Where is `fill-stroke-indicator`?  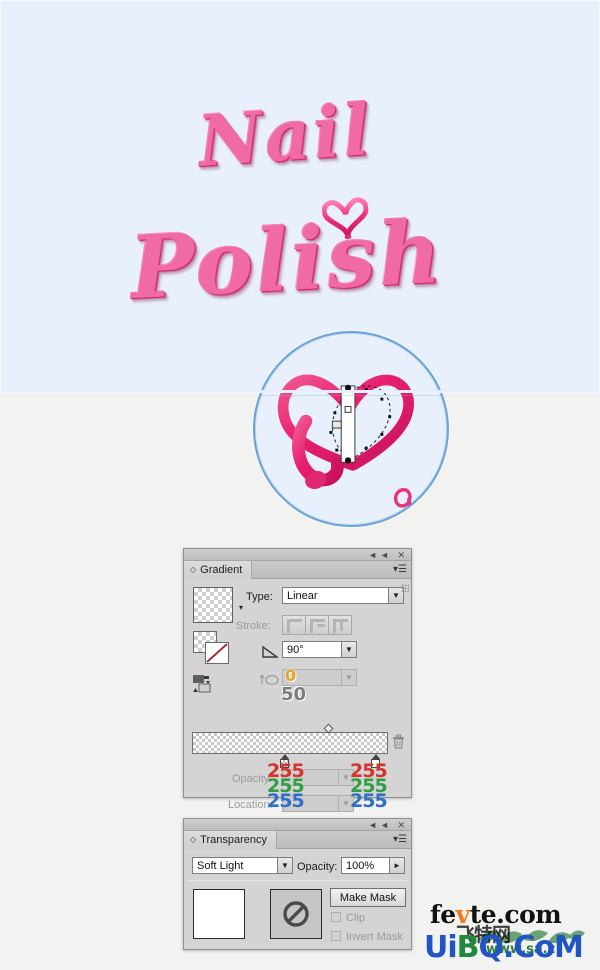
fill-stroke-indicator is located at coordinates (213, 649).